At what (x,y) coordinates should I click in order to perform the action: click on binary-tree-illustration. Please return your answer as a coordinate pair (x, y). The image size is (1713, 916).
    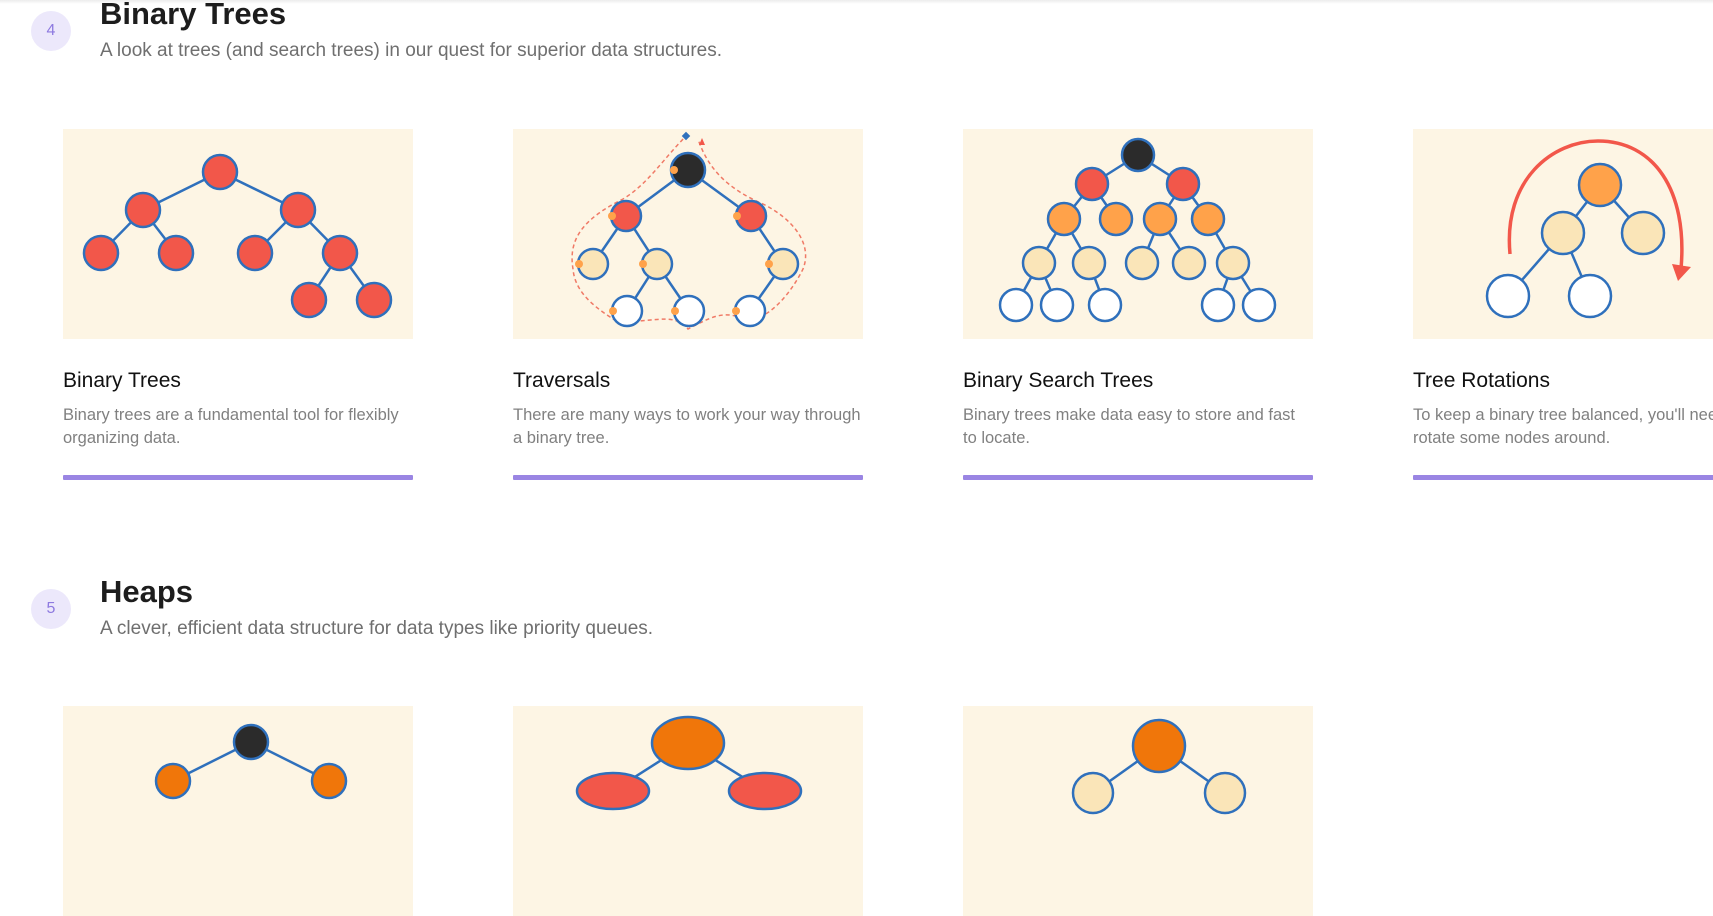
    Looking at the image, I should click on (237, 236).